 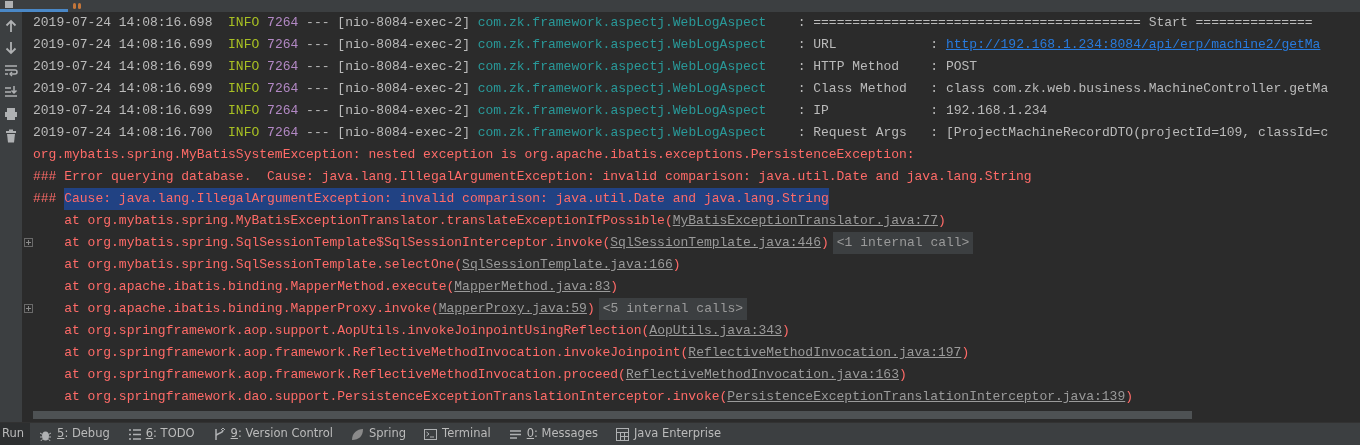 I want to click on stack-frame: at org.apache.ibatis.binding.MapperMethod.execute(MapperMethod.java:83), so click(x=341, y=287).